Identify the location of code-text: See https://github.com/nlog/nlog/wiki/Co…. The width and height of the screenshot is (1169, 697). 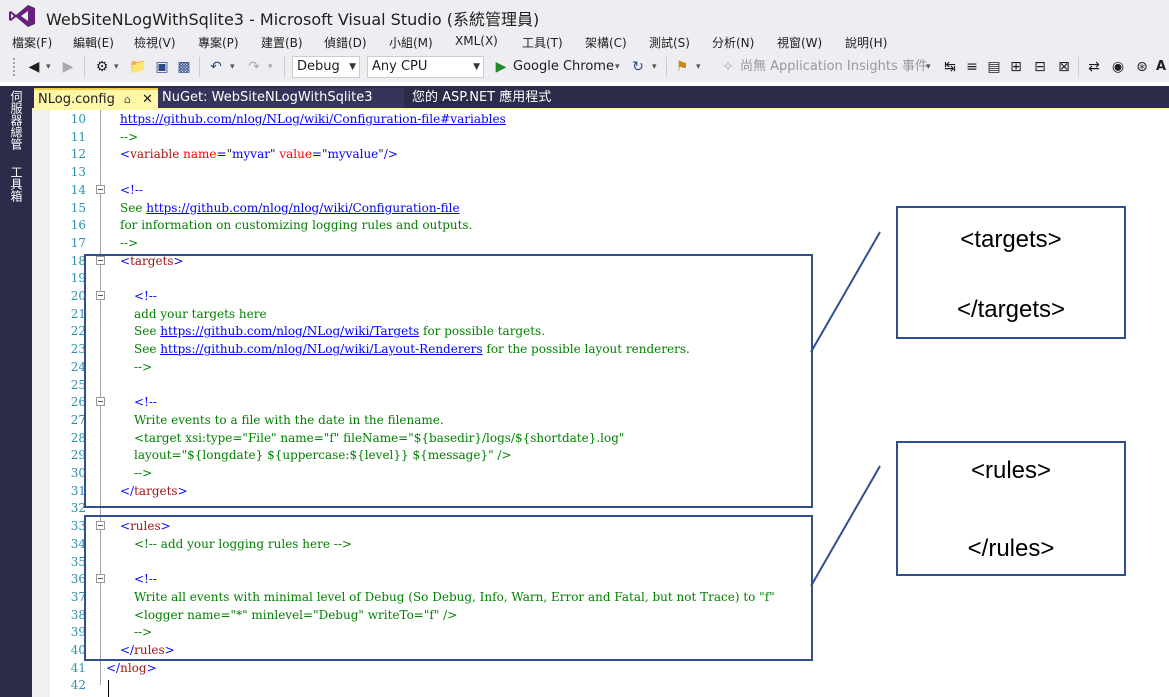
(290, 208).